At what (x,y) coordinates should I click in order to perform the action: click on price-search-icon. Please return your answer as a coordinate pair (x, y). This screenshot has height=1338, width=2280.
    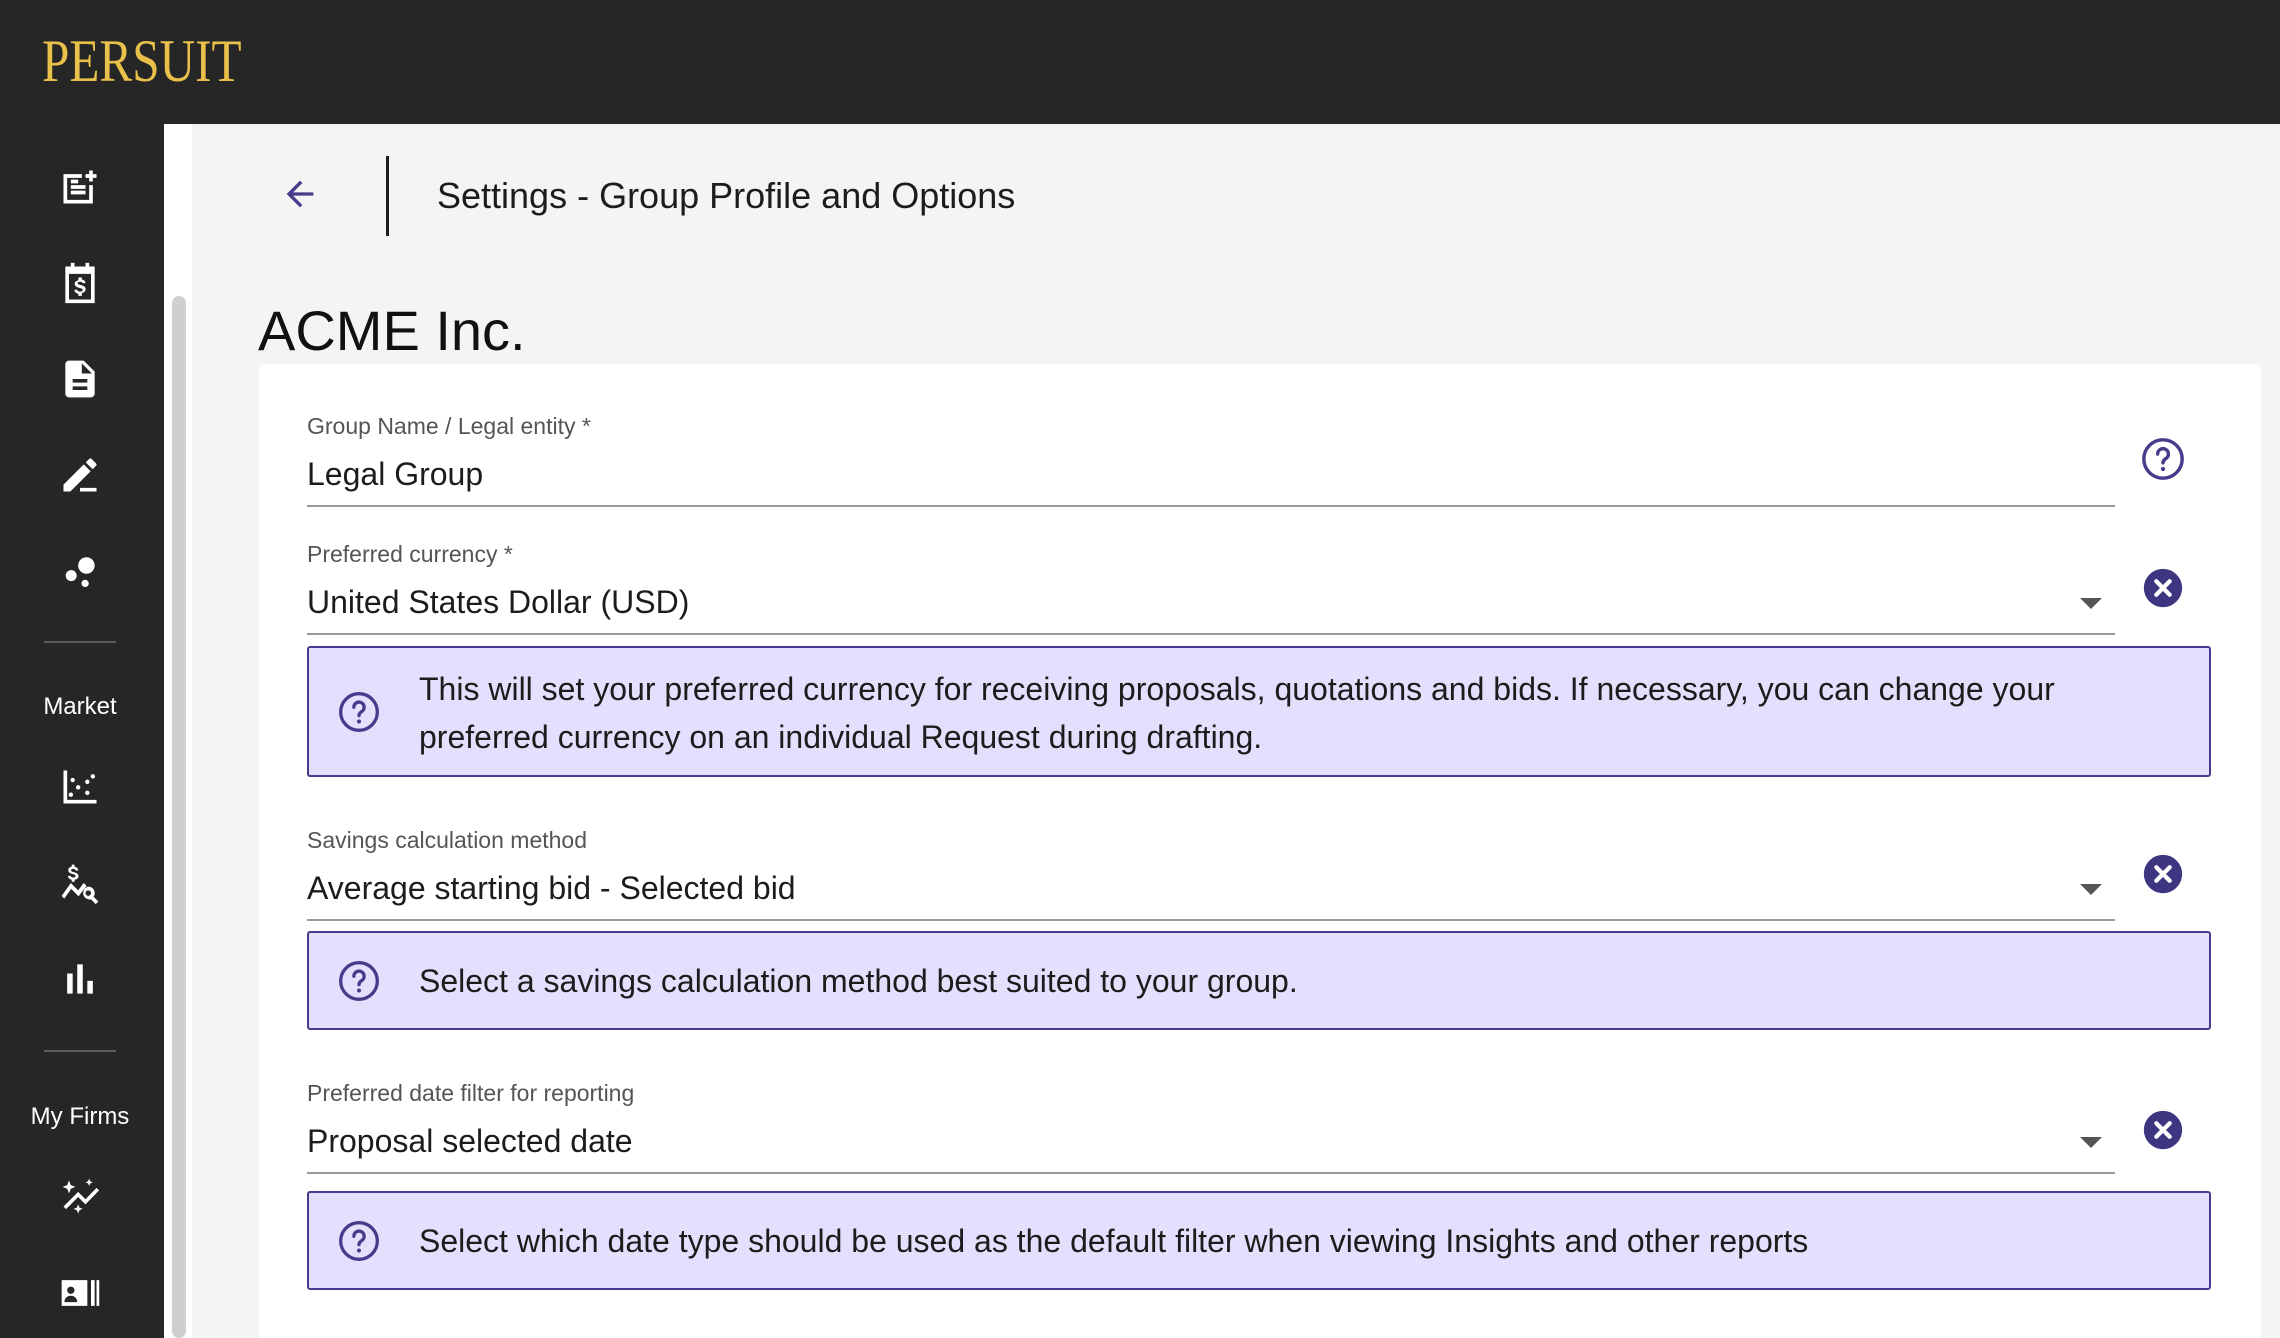
    Looking at the image, I should click on (80, 883).